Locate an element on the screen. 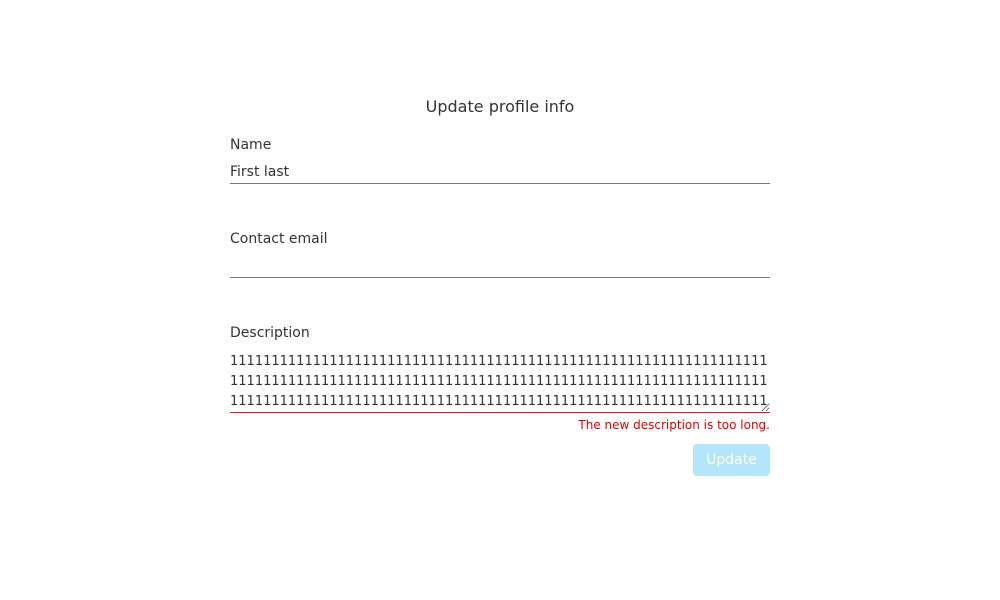 The height and width of the screenshot is (600, 1000). email-input is located at coordinates (500, 266).